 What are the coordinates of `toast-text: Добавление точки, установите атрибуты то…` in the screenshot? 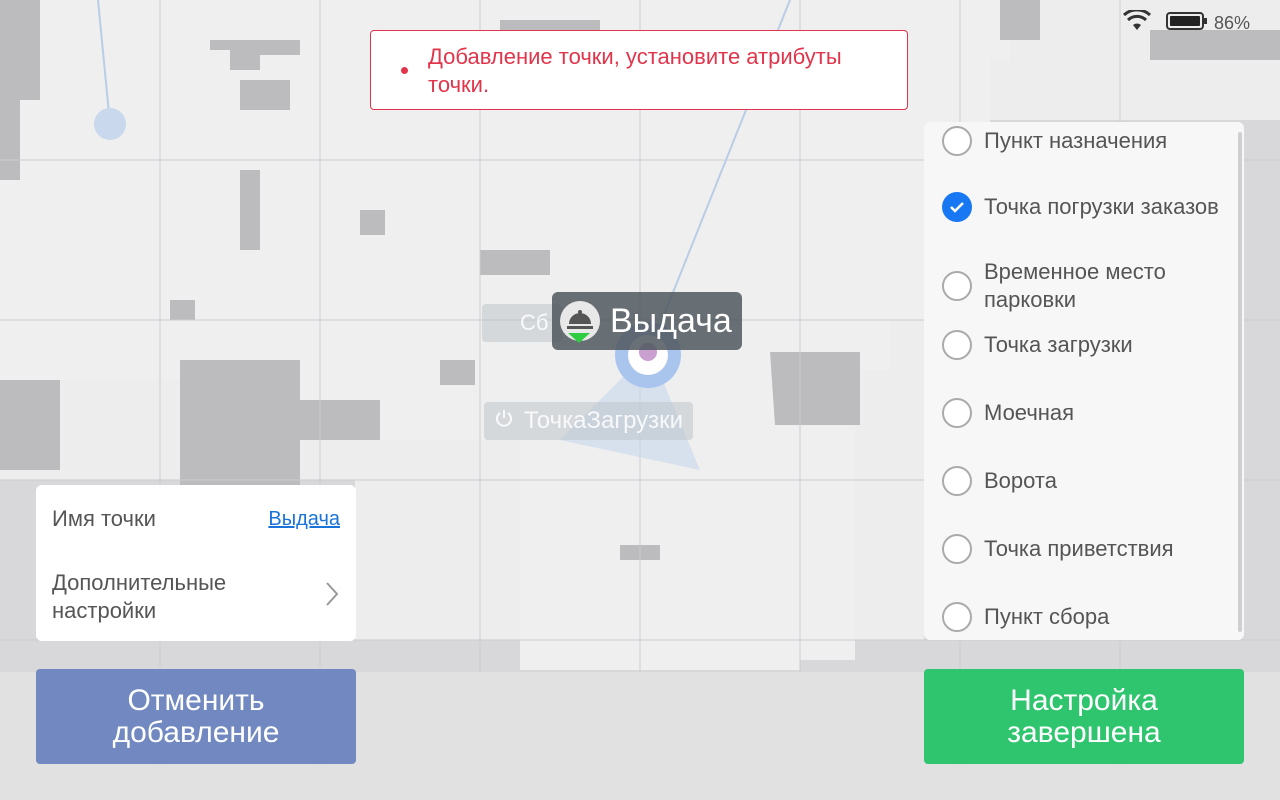 It's located at (635, 70).